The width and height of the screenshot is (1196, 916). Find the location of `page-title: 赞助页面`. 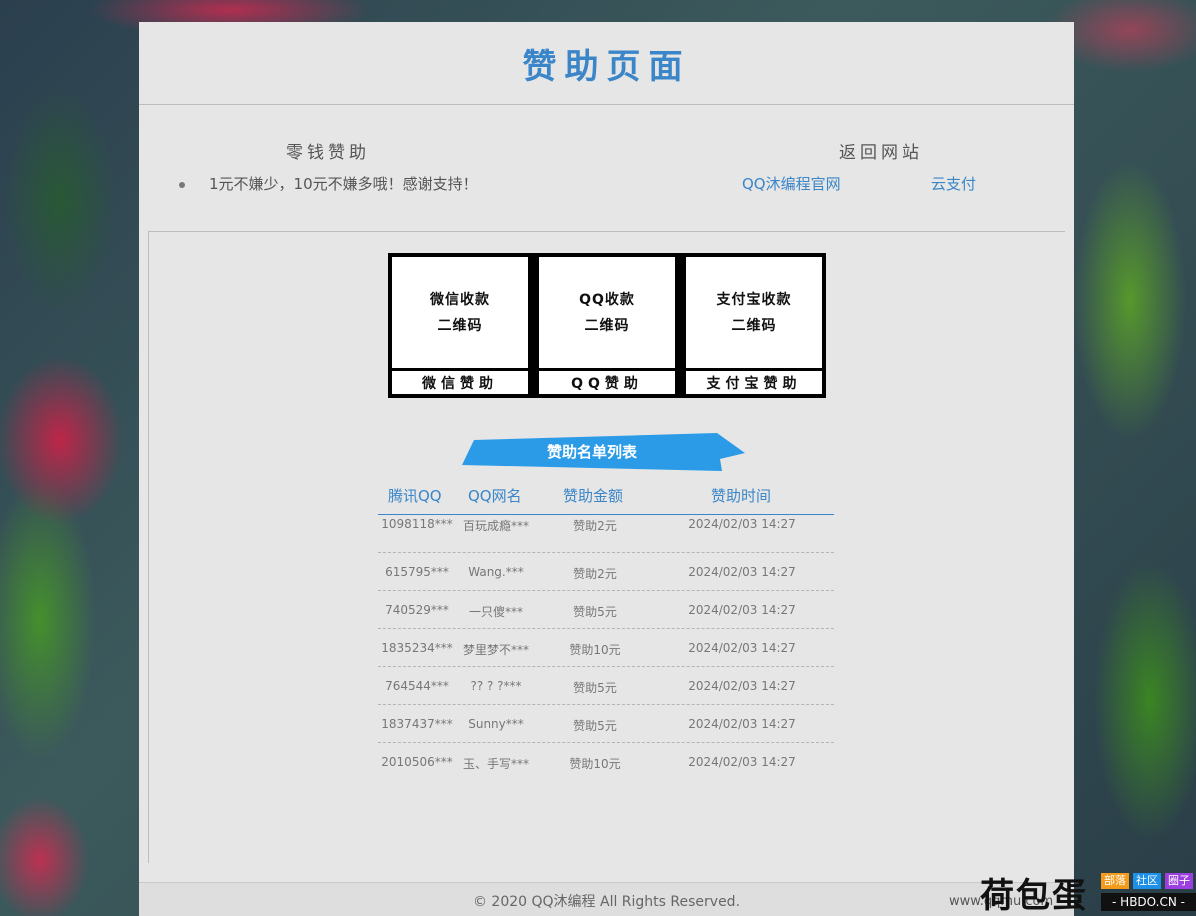

page-title: 赞助页面 is located at coordinates (606, 66).